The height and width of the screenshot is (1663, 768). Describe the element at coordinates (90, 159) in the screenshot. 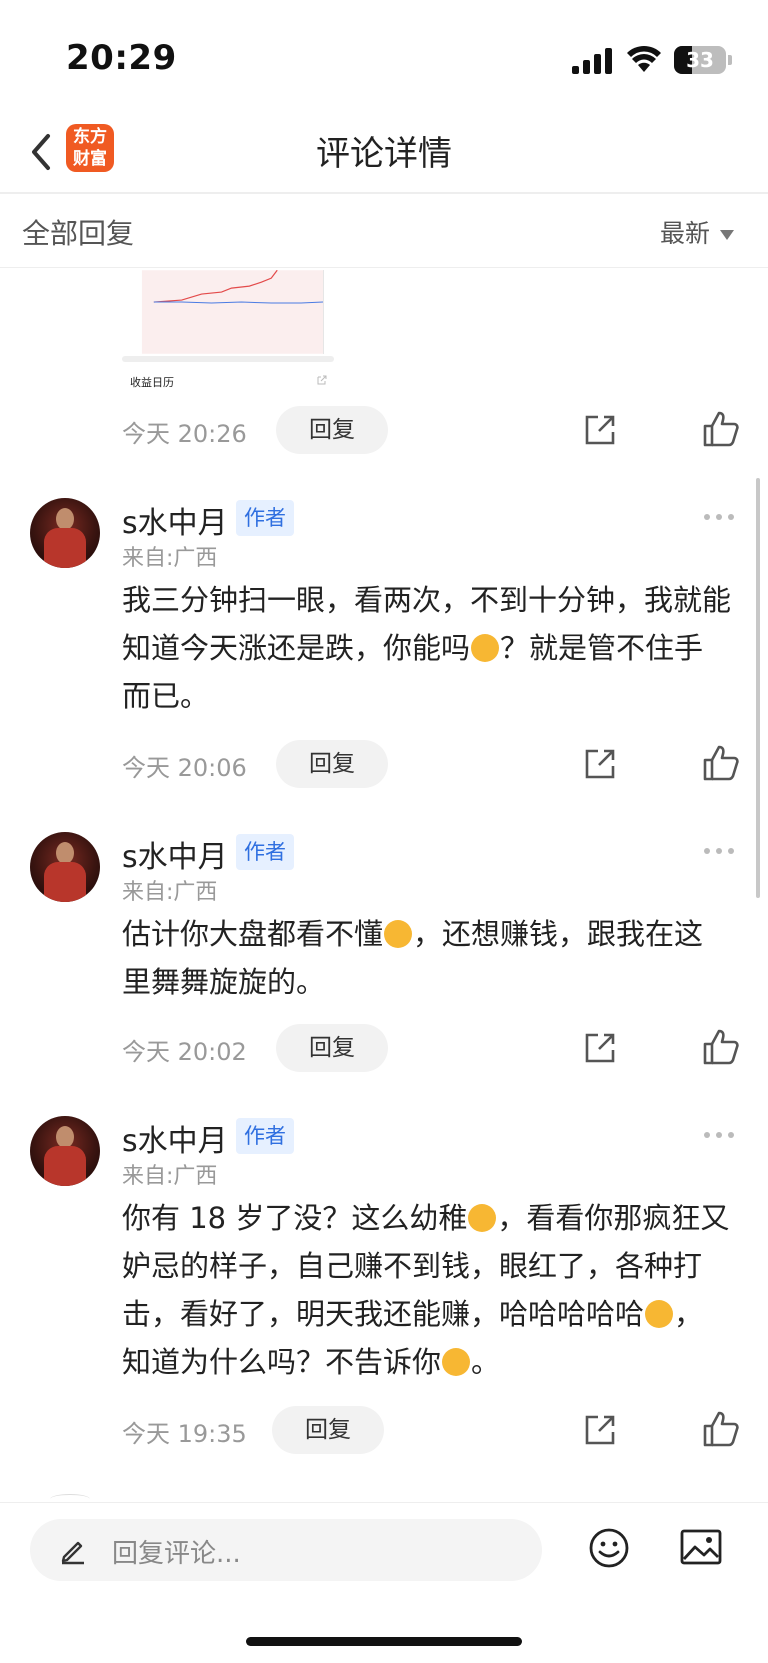

I see `logo-line2: 财富` at that location.